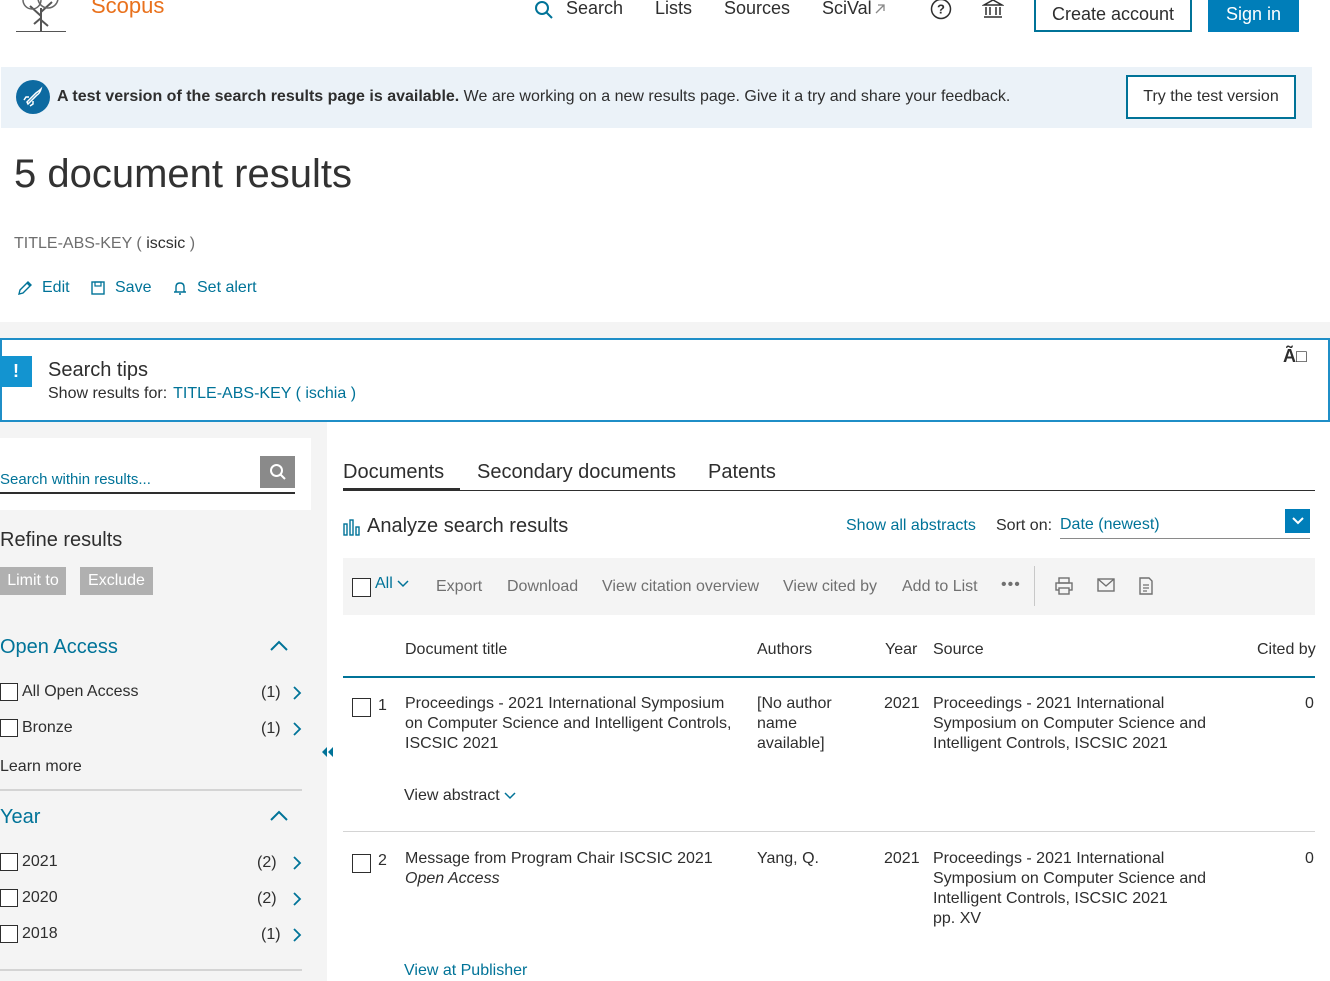  Describe the element at coordinates (56, 287) in the screenshot. I see `edit-label: Edit` at that location.